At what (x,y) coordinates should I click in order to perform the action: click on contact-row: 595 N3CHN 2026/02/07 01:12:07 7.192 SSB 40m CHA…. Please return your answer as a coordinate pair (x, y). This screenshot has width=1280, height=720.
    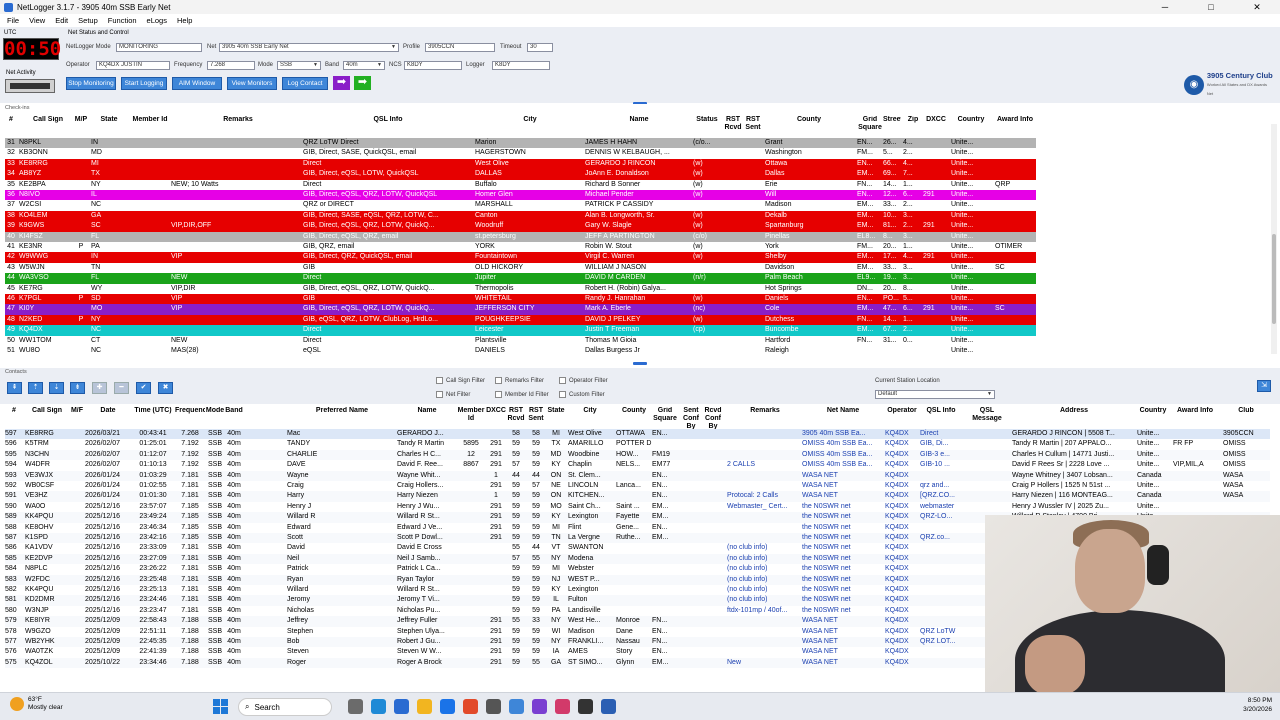
    Looking at the image, I should click on (637, 455).